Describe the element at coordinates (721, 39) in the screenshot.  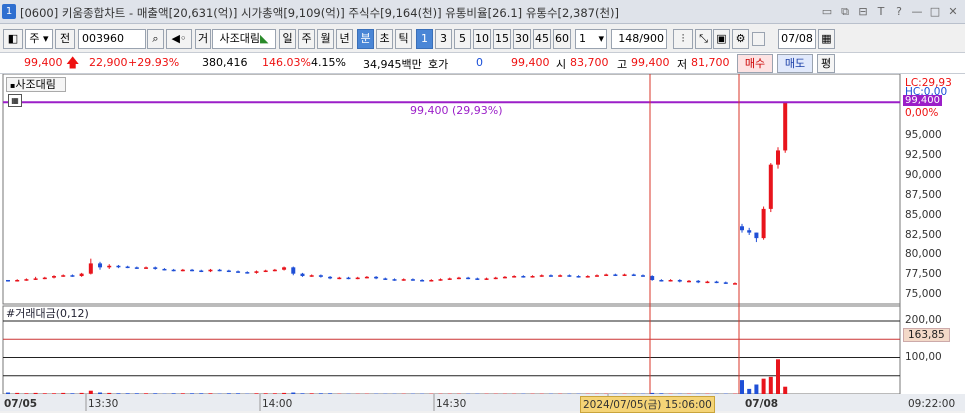
I see `save-icon: ▣` at that location.